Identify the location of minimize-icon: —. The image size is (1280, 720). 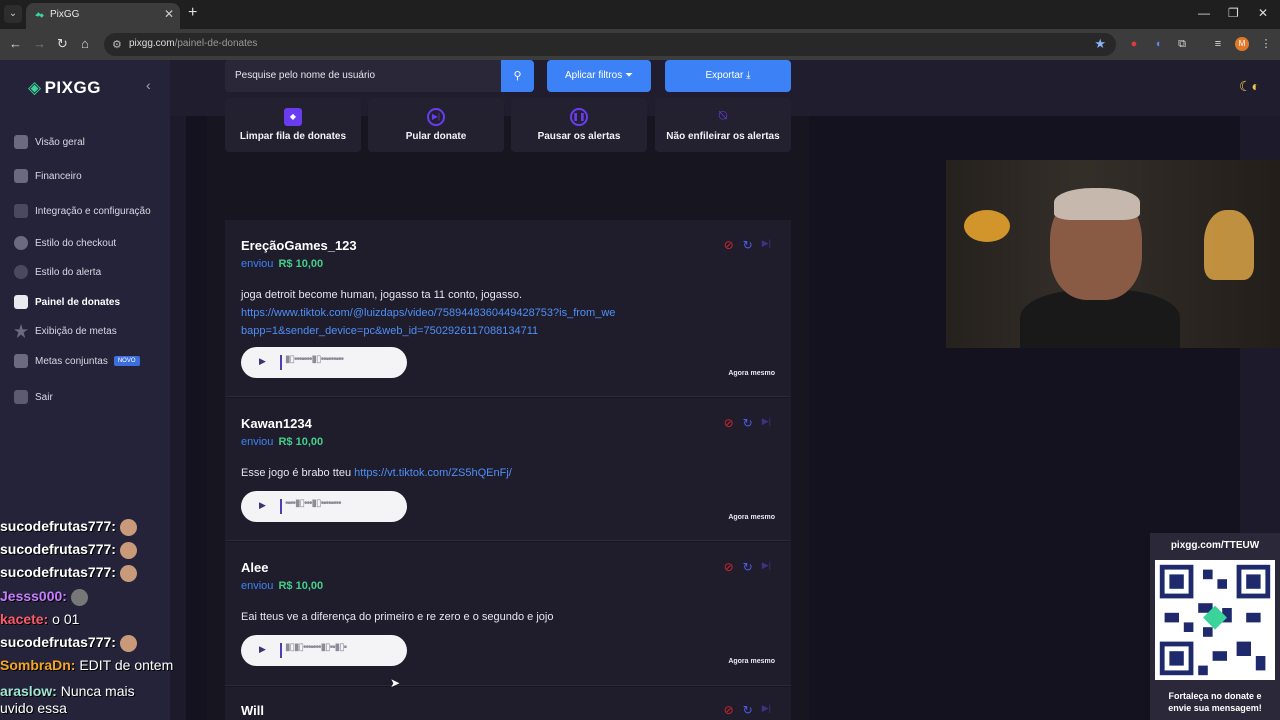
(1204, 13).